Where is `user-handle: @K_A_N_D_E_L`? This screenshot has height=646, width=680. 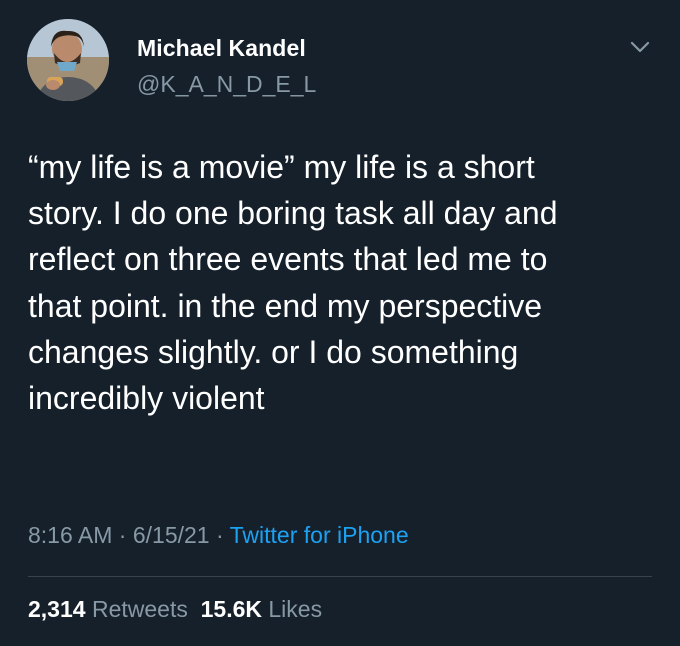
user-handle: @K_A_N_D_E_L is located at coordinates (226, 84).